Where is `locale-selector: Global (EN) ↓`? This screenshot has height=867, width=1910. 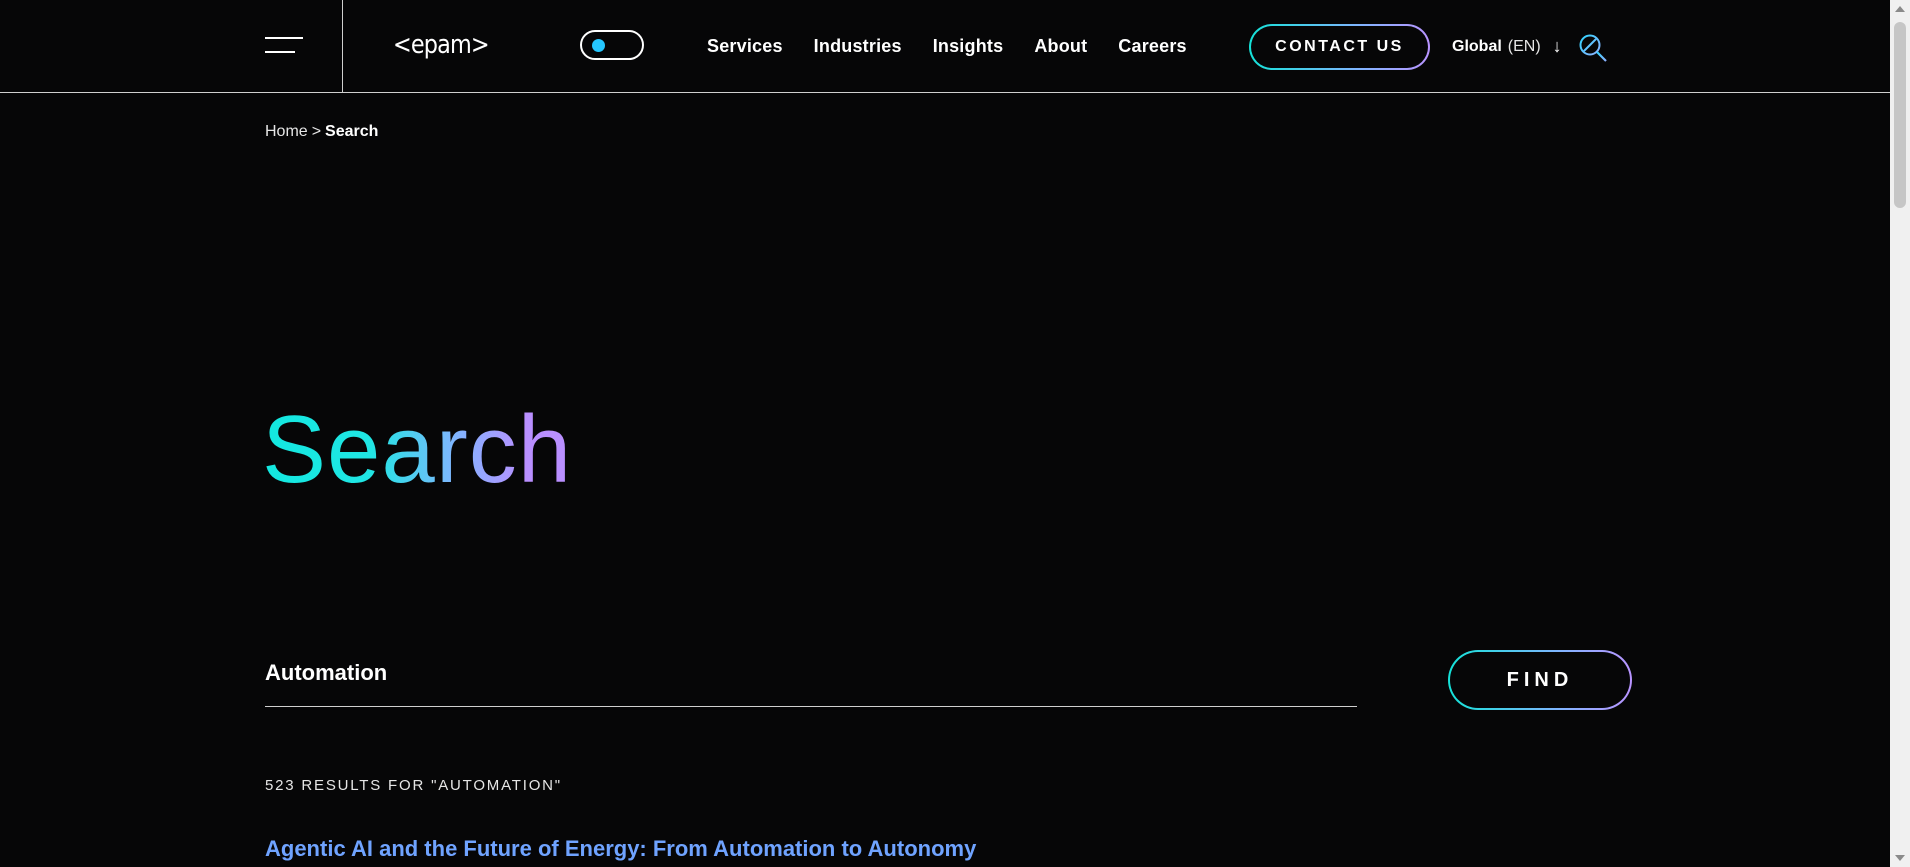 locale-selector: Global (EN) ↓ is located at coordinates (1507, 46).